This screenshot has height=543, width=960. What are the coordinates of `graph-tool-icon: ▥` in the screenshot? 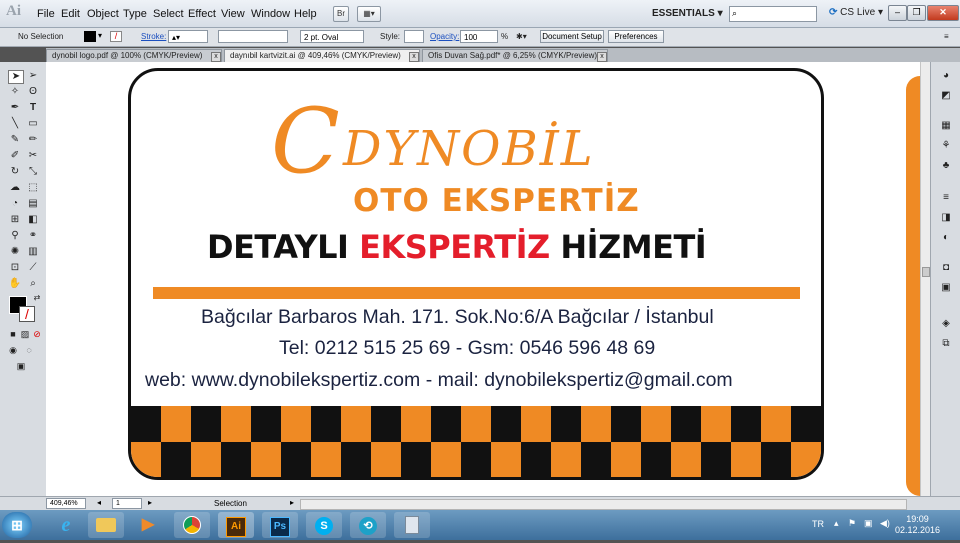 It's located at (33, 252).